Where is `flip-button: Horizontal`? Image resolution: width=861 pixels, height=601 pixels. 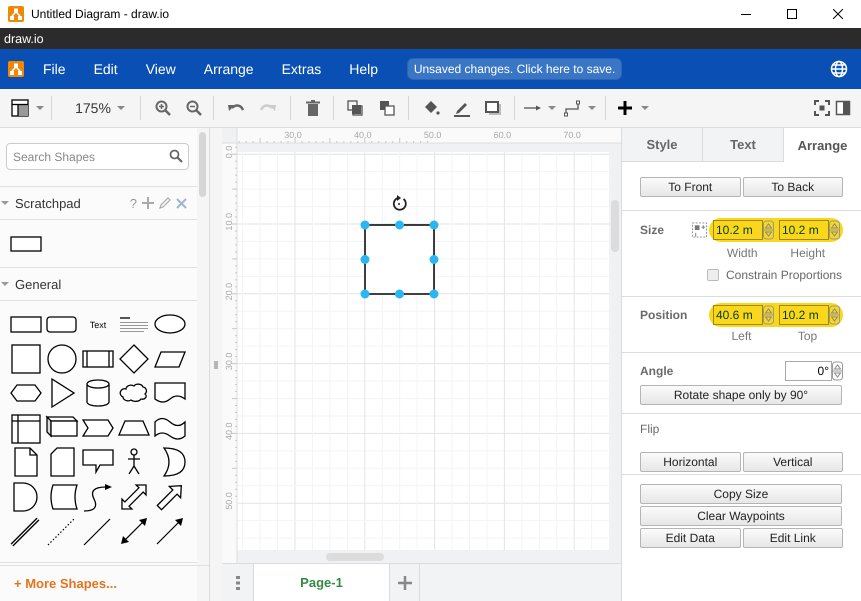 flip-button: Horizontal is located at coordinates (690, 462).